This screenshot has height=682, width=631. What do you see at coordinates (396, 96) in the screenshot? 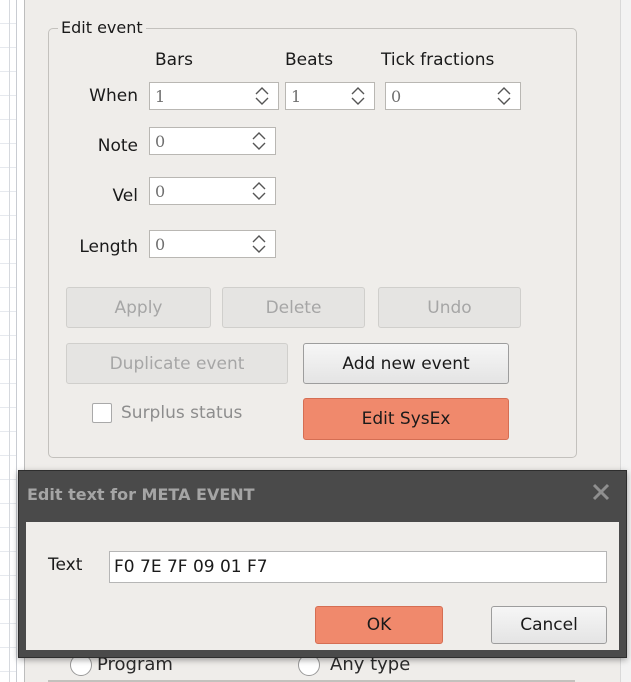
I see `when-ticks-value: 0` at bounding box center [396, 96].